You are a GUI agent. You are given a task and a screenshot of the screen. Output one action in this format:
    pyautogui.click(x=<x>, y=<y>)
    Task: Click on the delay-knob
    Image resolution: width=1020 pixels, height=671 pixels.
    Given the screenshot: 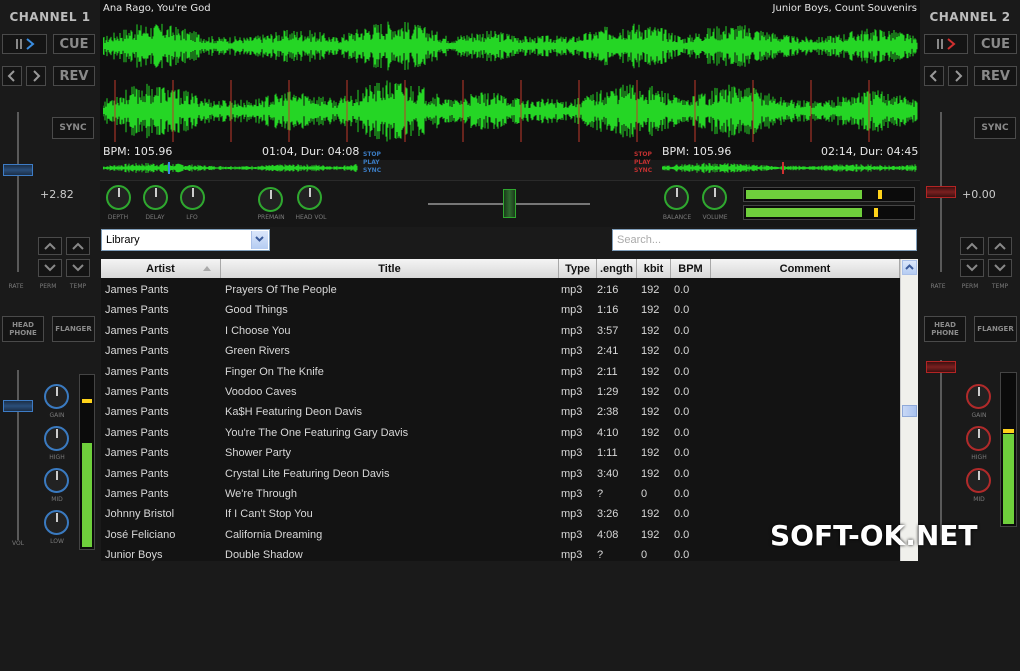 What is the action you would take?
    pyautogui.click(x=155, y=197)
    